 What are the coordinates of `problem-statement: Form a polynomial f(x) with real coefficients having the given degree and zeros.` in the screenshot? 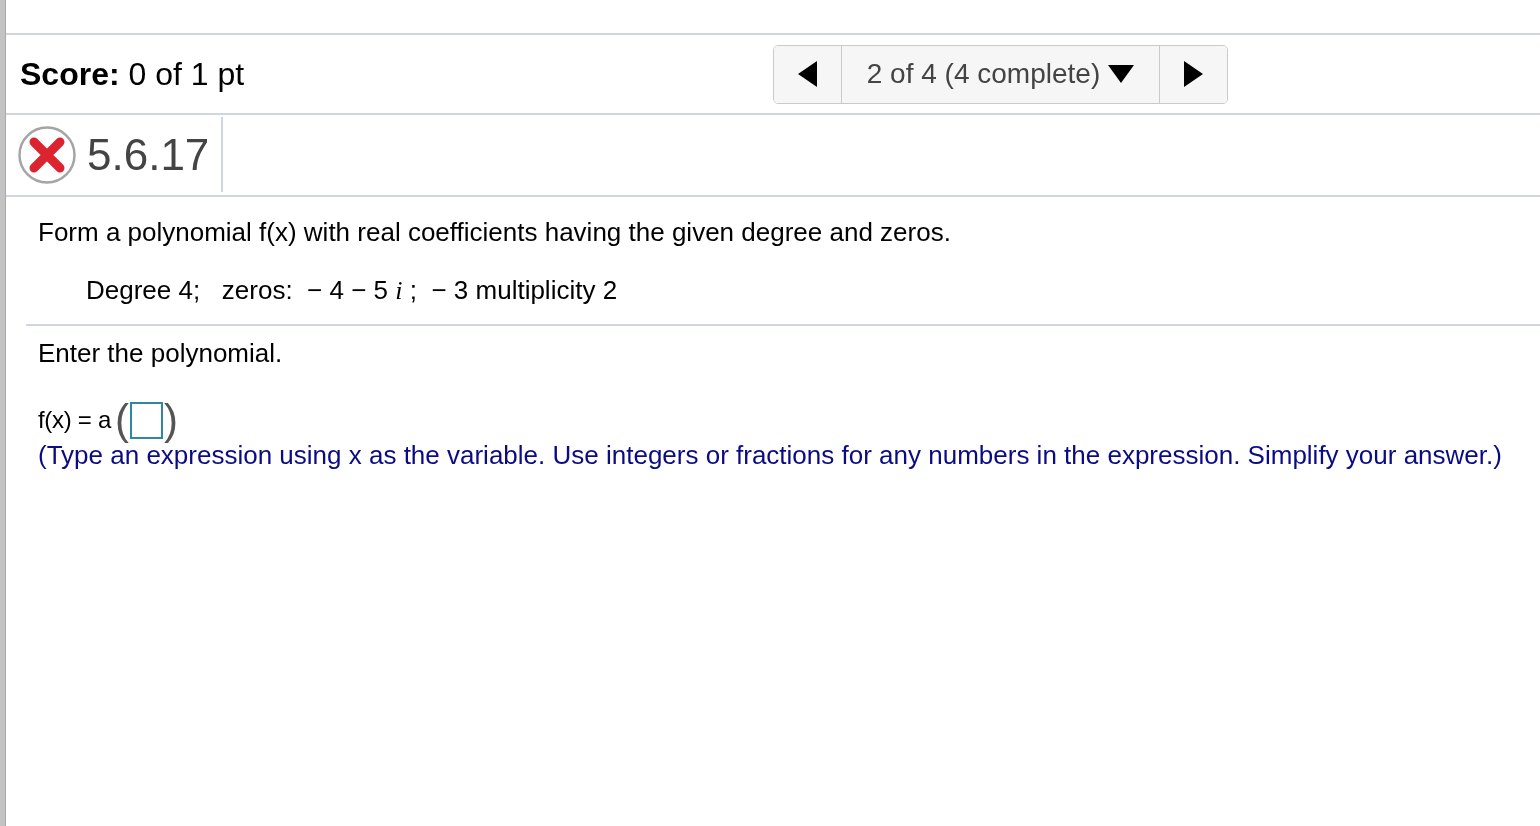 It's located at (495, 232).